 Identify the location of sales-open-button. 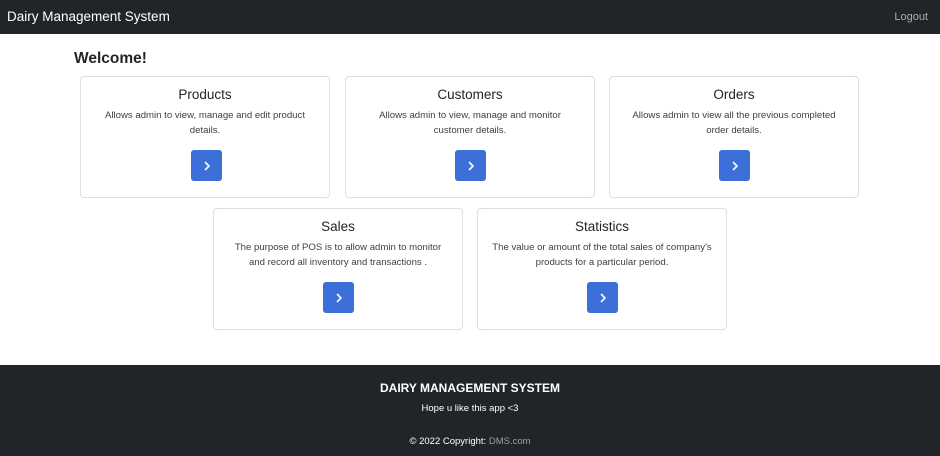
(338, 297).